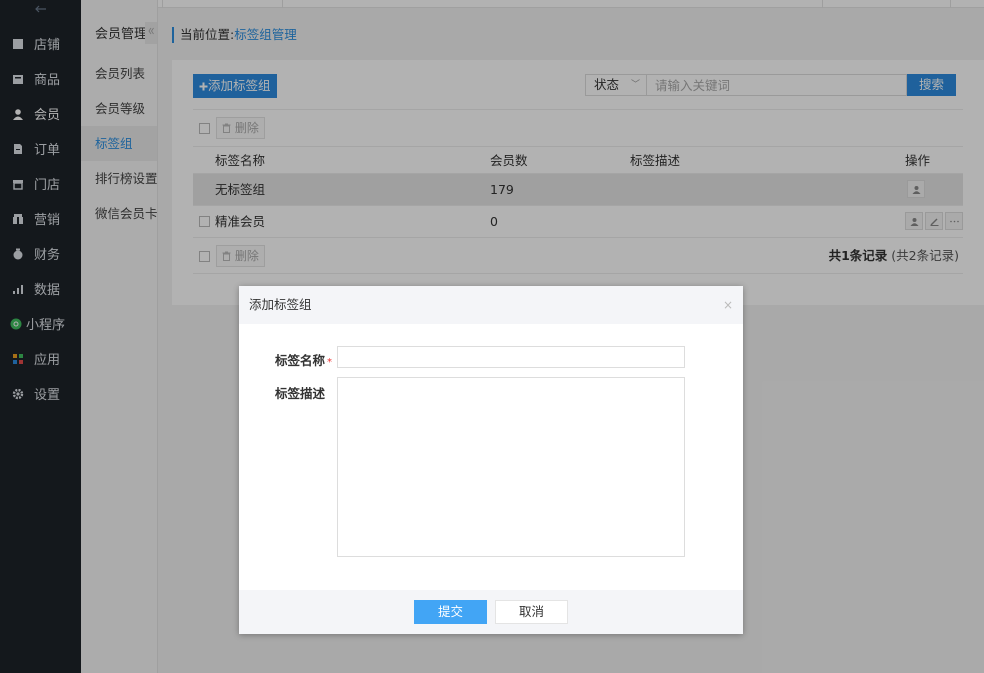 The image size is (984, 673). I want to click on dialog-footer: 提交 取消, so click(491, 612).